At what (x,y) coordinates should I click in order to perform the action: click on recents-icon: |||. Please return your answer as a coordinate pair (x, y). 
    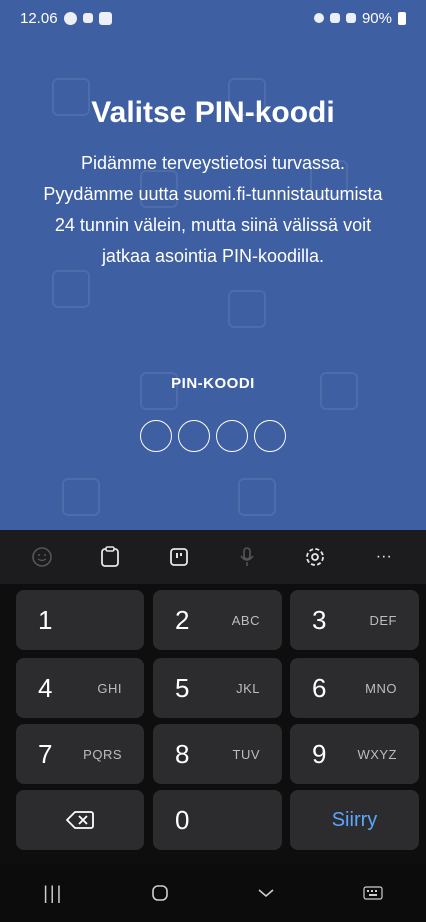
    Looking at the image, I should click on (53, 892).